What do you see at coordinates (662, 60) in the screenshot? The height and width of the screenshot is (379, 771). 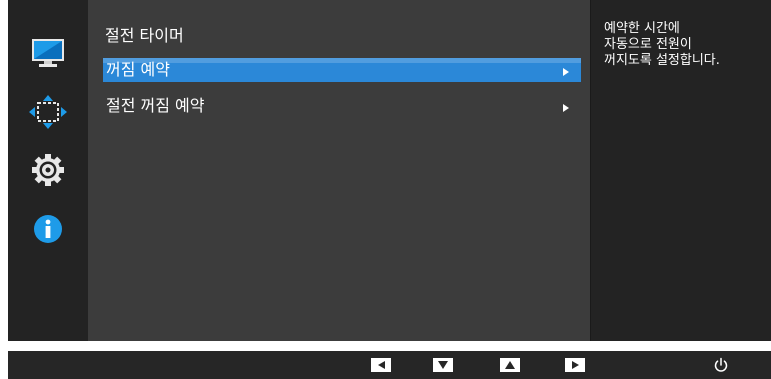 I see `help-line: 꺼지도록 설정합니다.` at bounding box center [662, 60].